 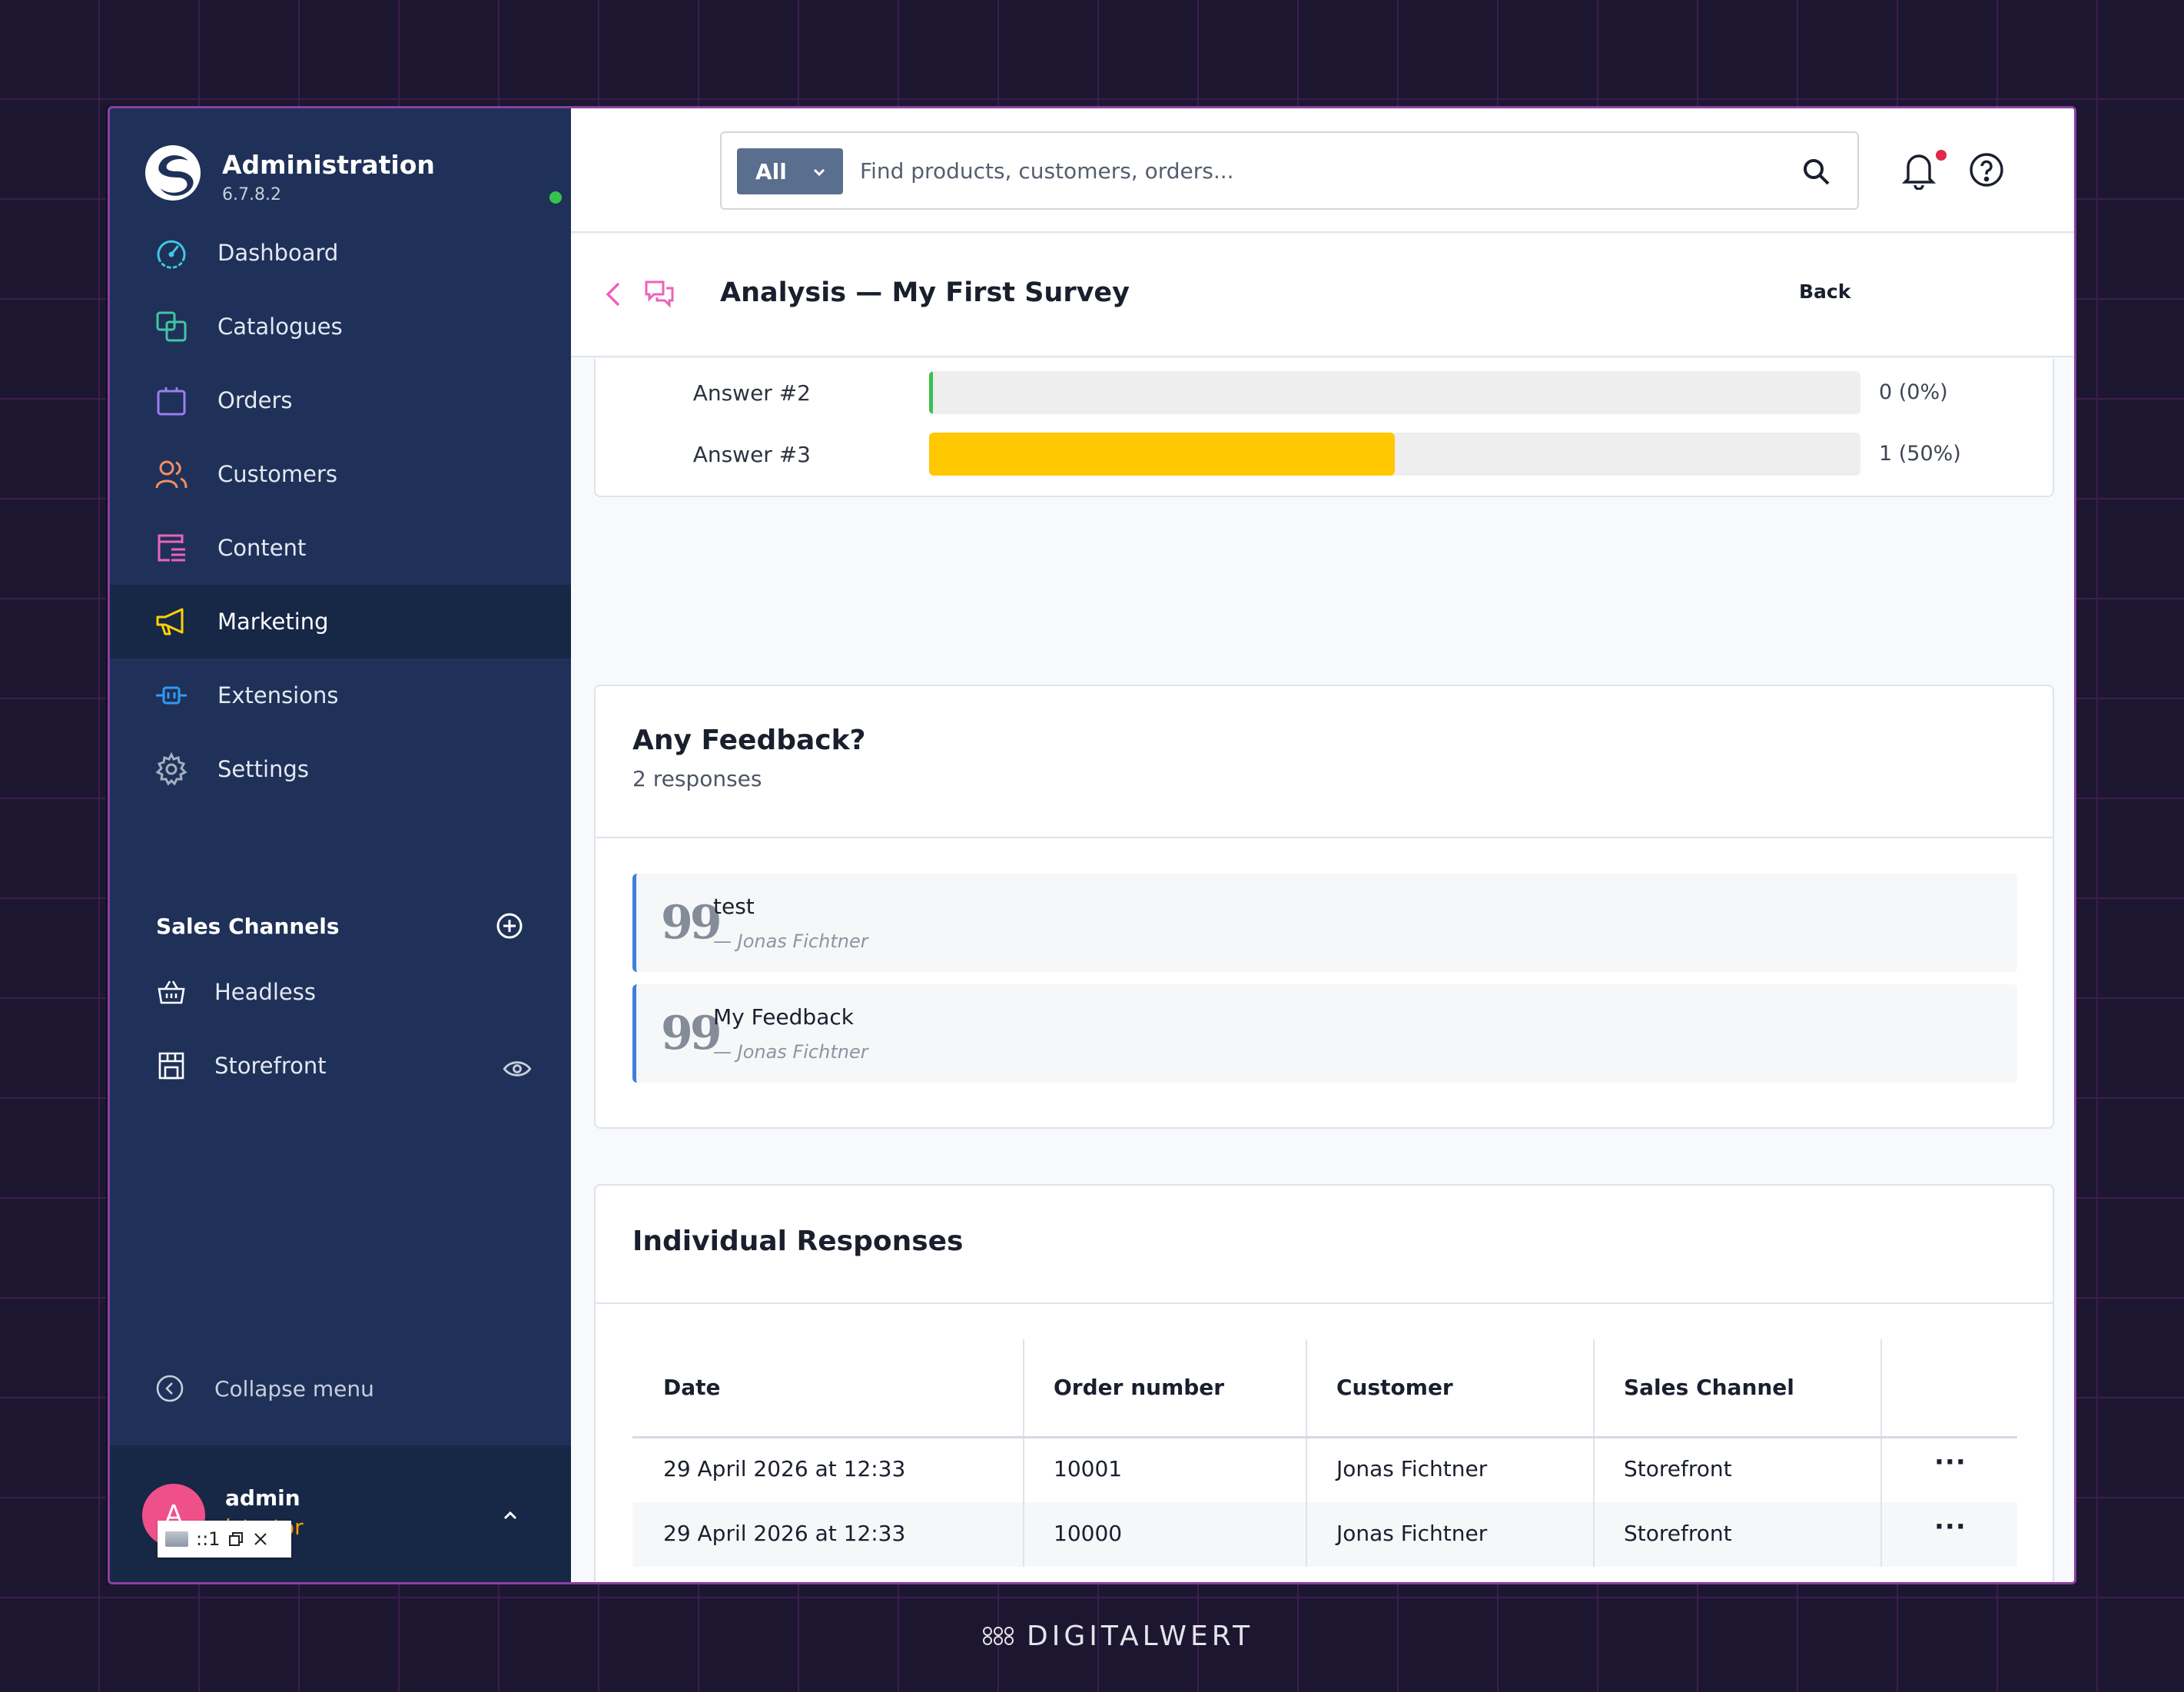 What do you see at coordinates (248, 926) in the screenshot?
I see `sales-channels-title: Sales Channels` at bounding box center [248, 926].